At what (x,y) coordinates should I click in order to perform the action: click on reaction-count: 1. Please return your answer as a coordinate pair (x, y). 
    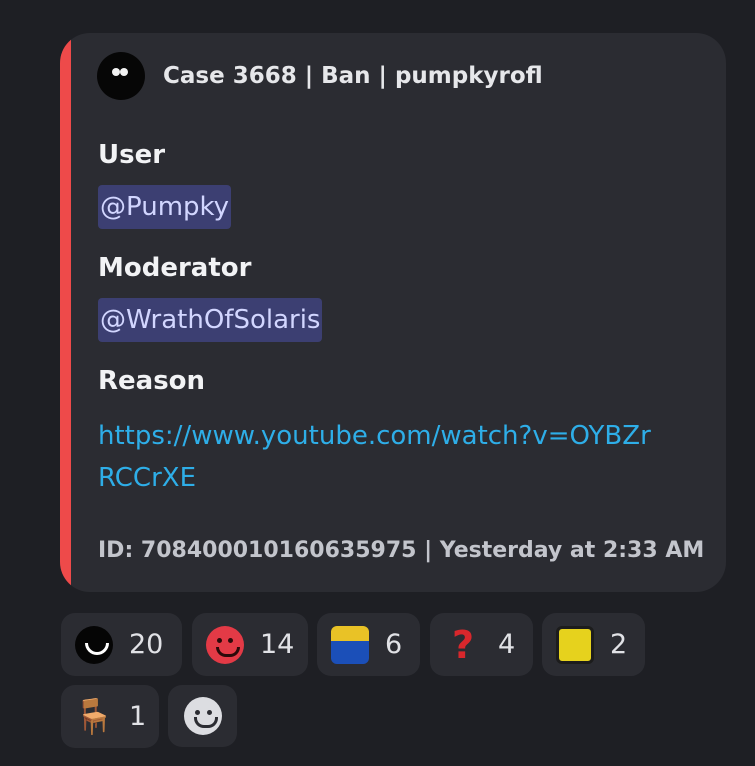
    Looking at the image, I should click on (138, 716).